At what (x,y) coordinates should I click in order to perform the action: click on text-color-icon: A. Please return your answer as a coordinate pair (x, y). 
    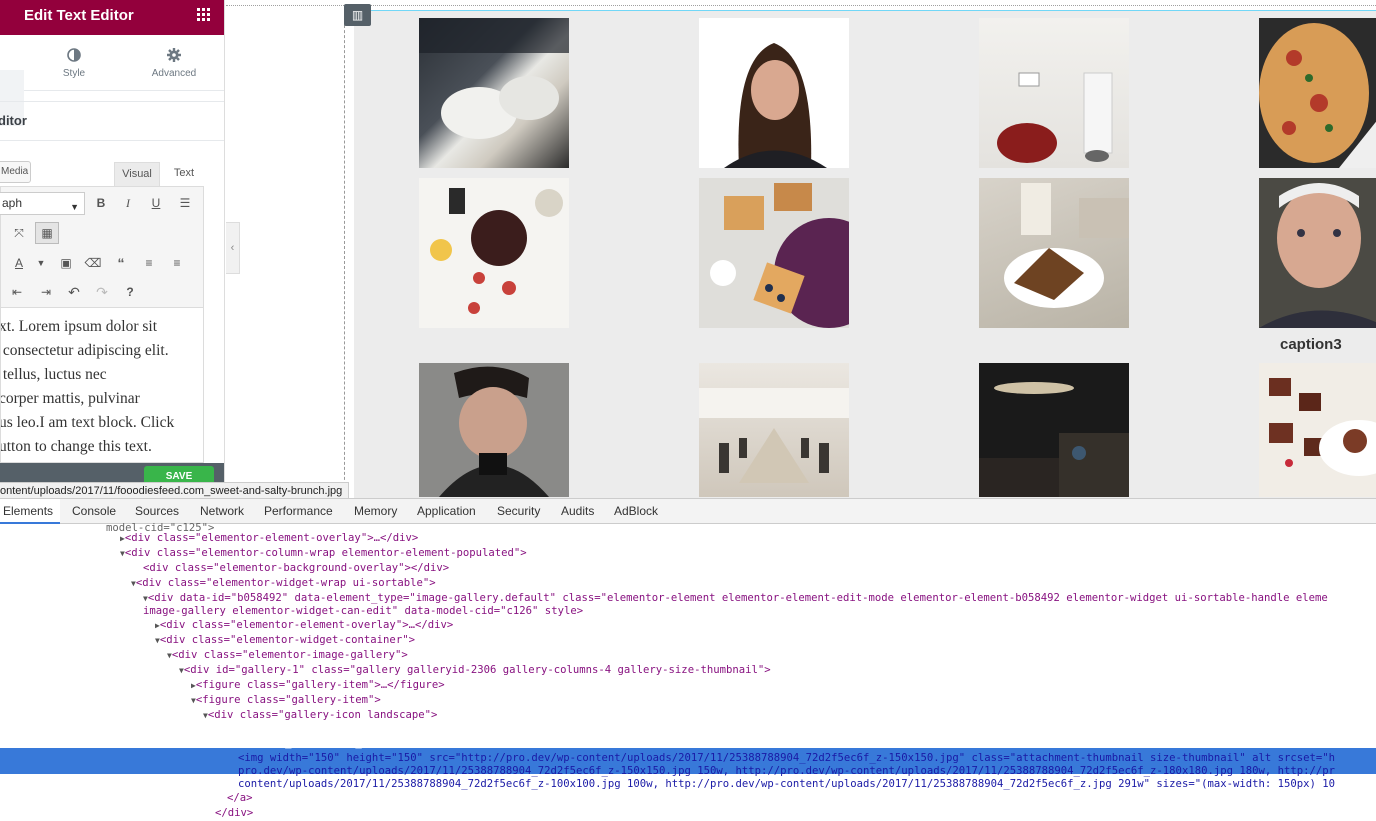
    Looking at the image, I should click on (19, 263).